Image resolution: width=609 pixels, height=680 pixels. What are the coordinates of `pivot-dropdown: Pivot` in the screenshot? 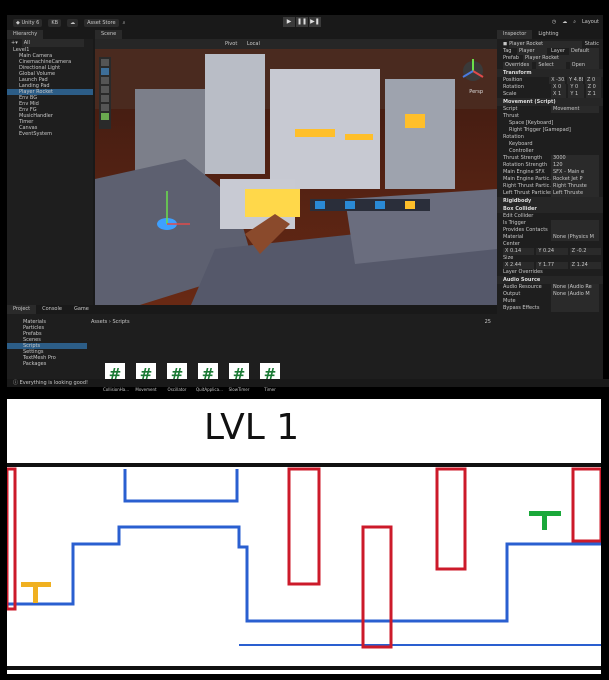 It's located at (231, 44).